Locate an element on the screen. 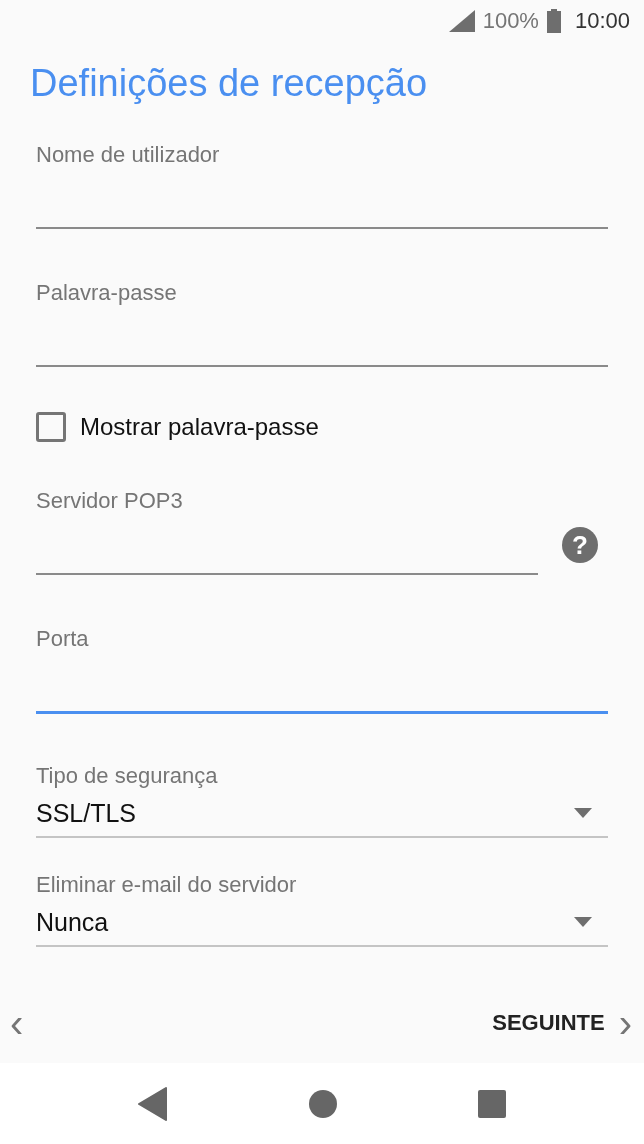 The image size is (644, 1144). dropdown: SSL/TLS is located at coordinates (322, 814).